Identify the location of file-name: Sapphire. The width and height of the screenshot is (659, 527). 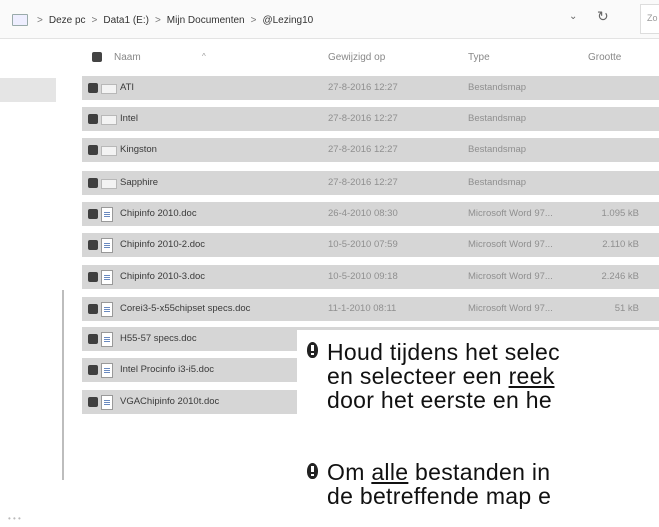
(139, 182).